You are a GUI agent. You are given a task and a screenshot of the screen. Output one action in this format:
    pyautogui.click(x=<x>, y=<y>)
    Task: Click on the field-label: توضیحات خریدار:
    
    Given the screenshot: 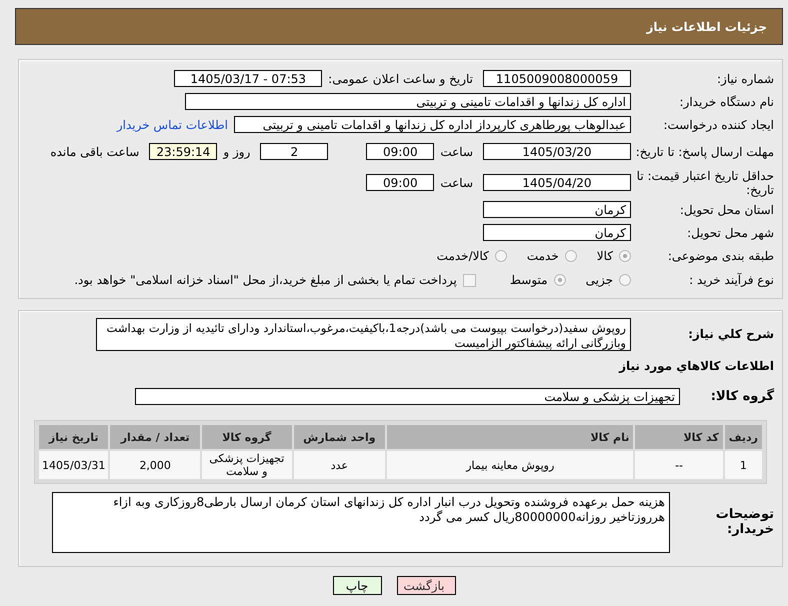 What is the action you would take?
    pyautogui.click(x=744, y=522)
    